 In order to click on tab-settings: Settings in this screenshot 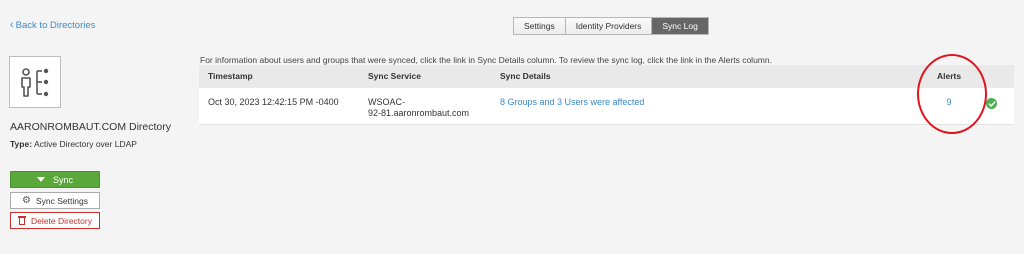, I will do `click(540, 26)`.